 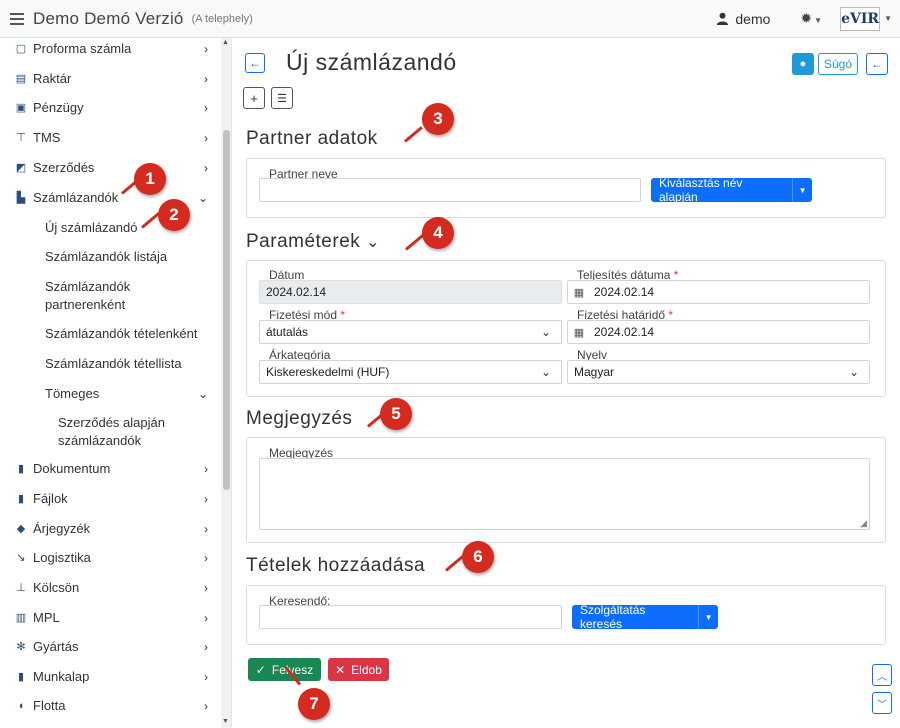 I want to click on sidebar-item-proforma: ▢ Proforma számla ›, so click(x=110, y=48).